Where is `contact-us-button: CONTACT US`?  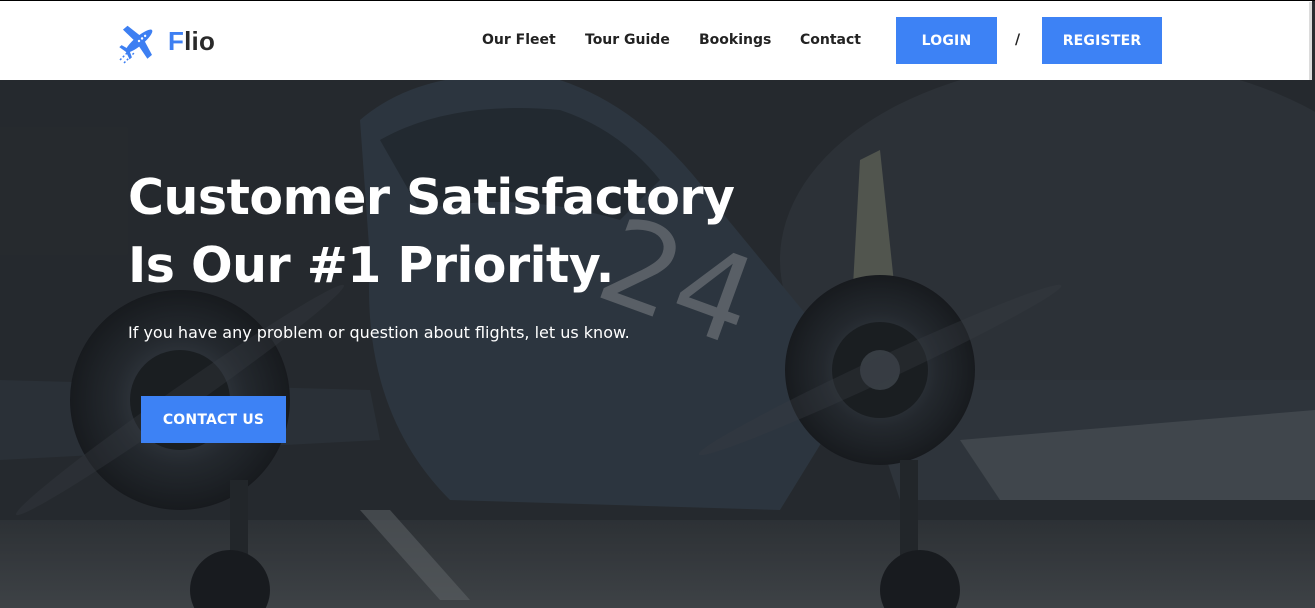 contact-us-button: CONTACT US is located at coordinates (213, 419).